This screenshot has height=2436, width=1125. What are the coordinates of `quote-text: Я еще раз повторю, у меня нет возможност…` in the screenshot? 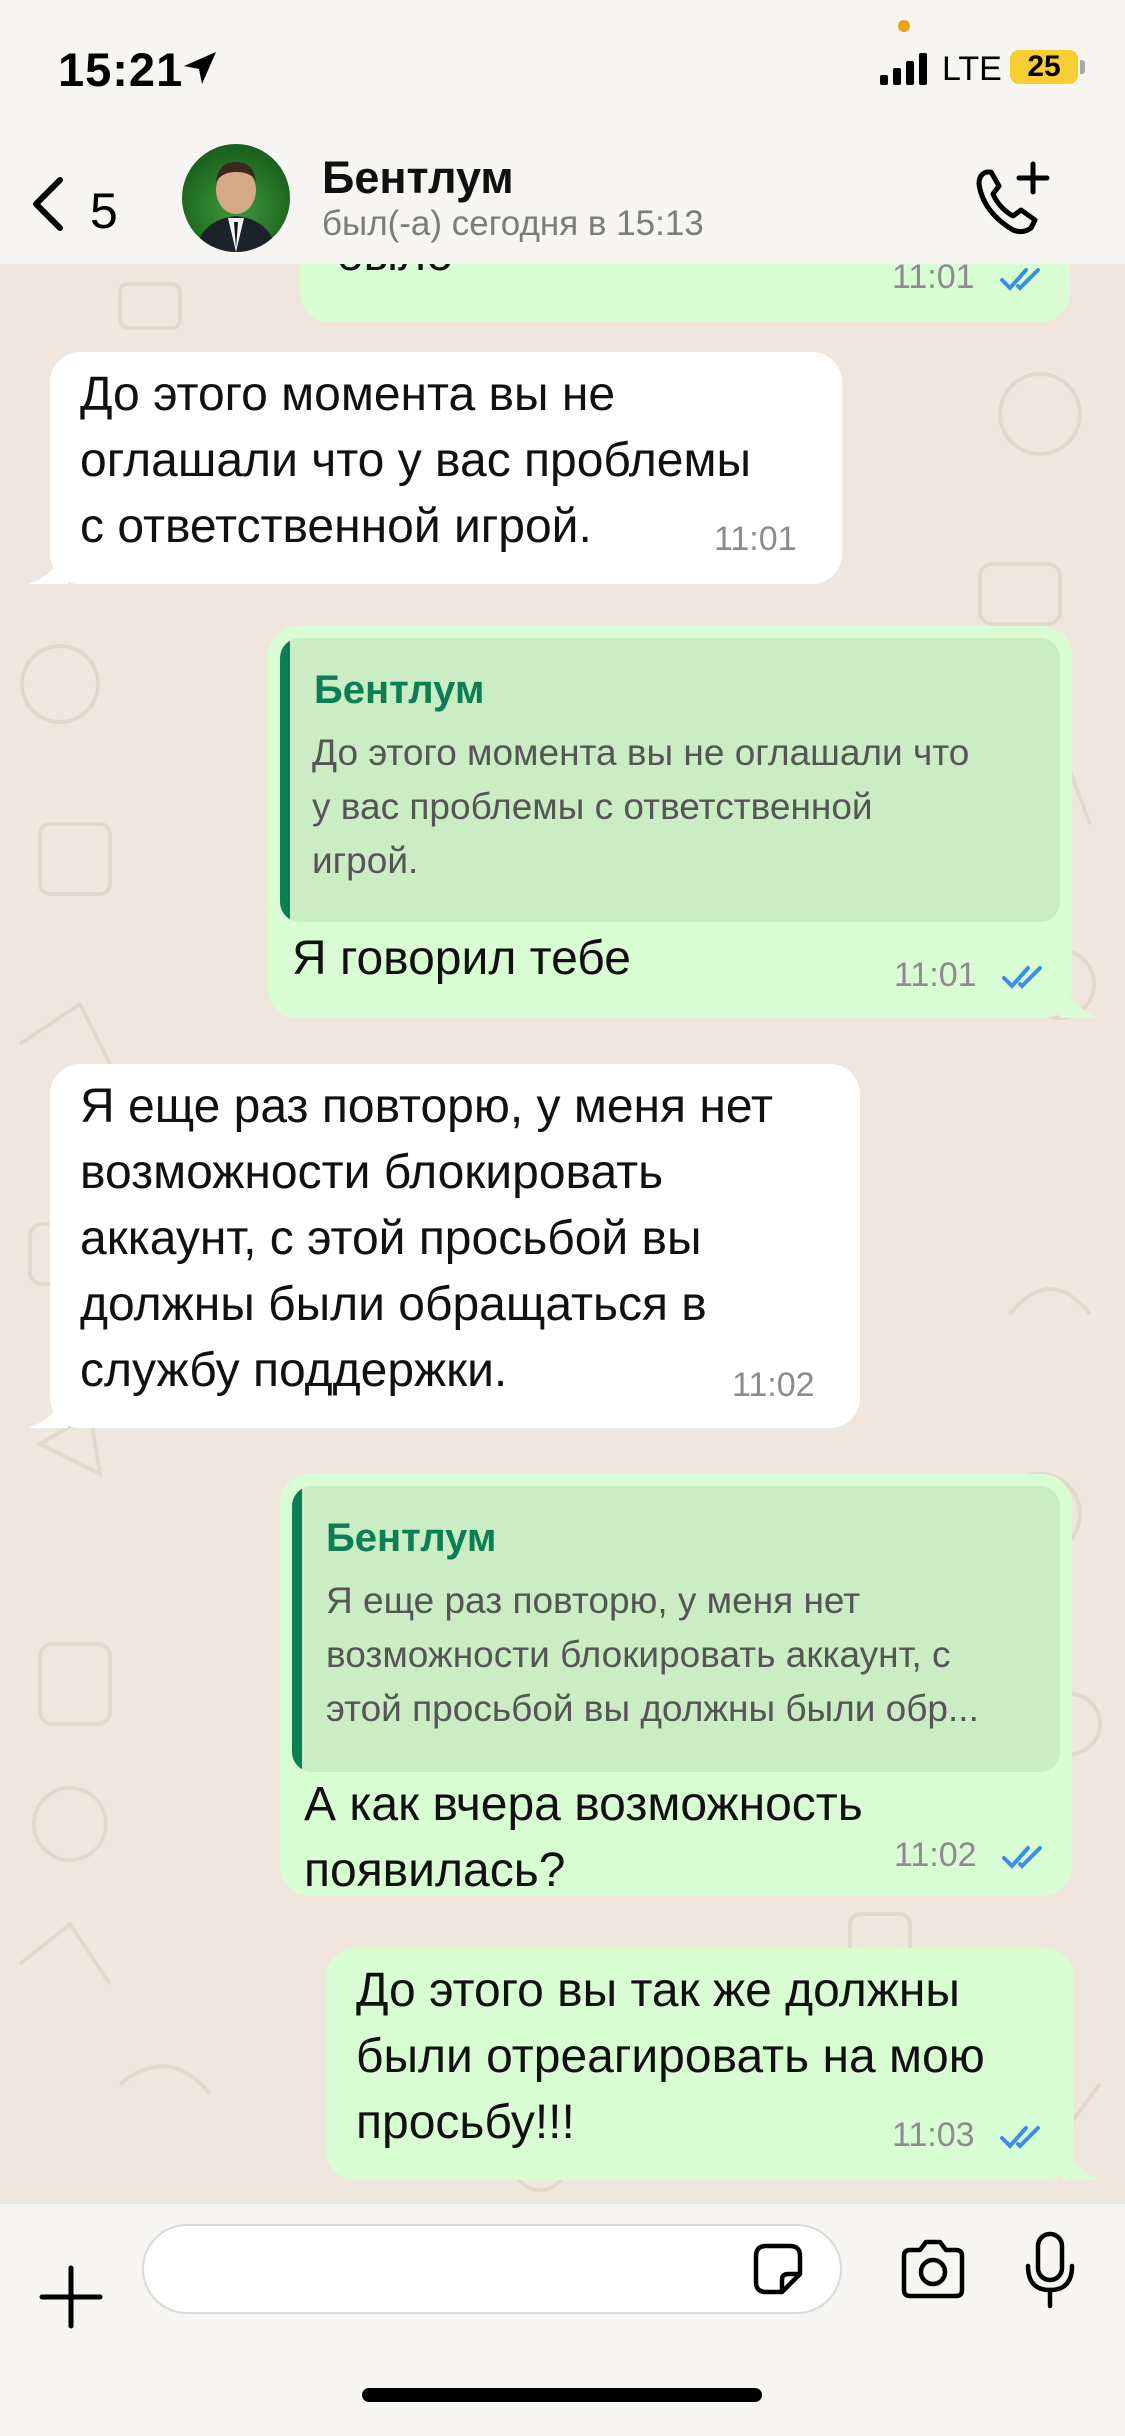 It's located at (652, 1654).